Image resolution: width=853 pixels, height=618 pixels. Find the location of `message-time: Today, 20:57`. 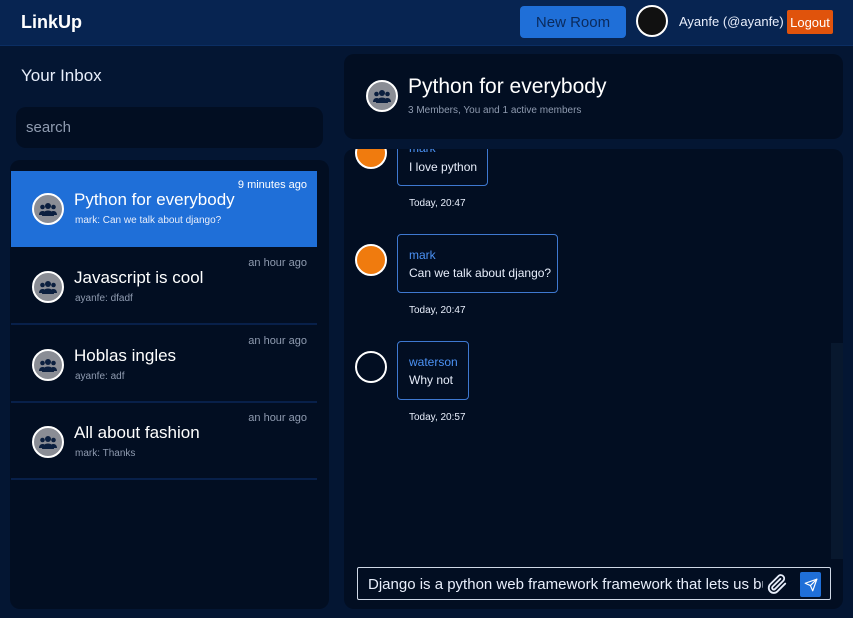

message-time: Today, 20:57 is located at coordinates (437, 417).